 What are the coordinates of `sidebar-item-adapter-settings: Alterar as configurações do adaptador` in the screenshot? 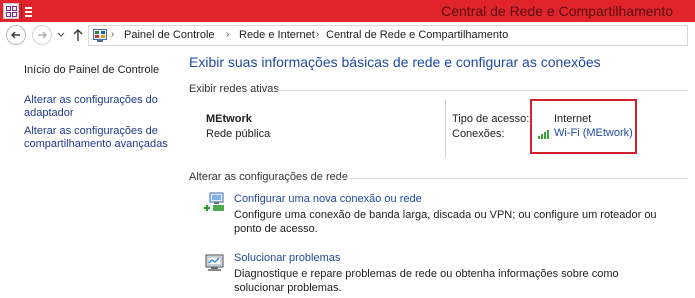 It's located at (99, 107).